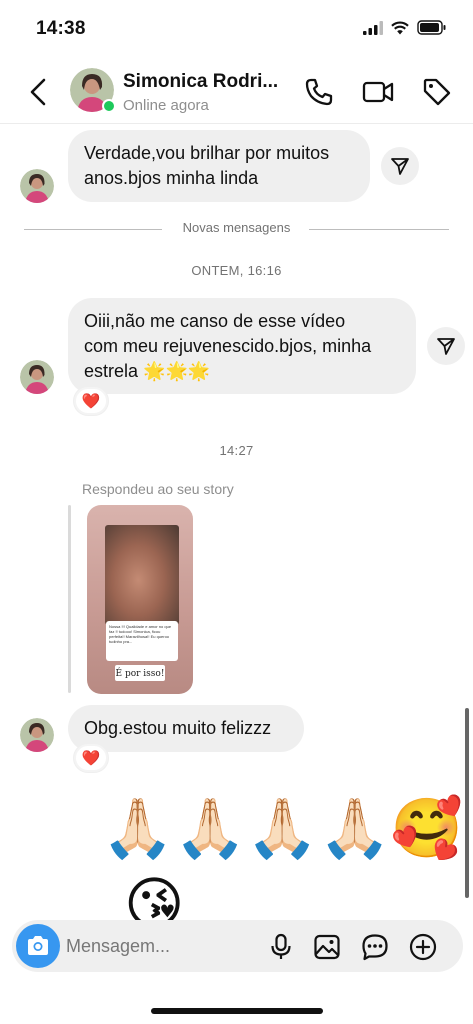 The height and width of the screenshot is (1024, 473). I want to click on message-composer, so click(237, 946).